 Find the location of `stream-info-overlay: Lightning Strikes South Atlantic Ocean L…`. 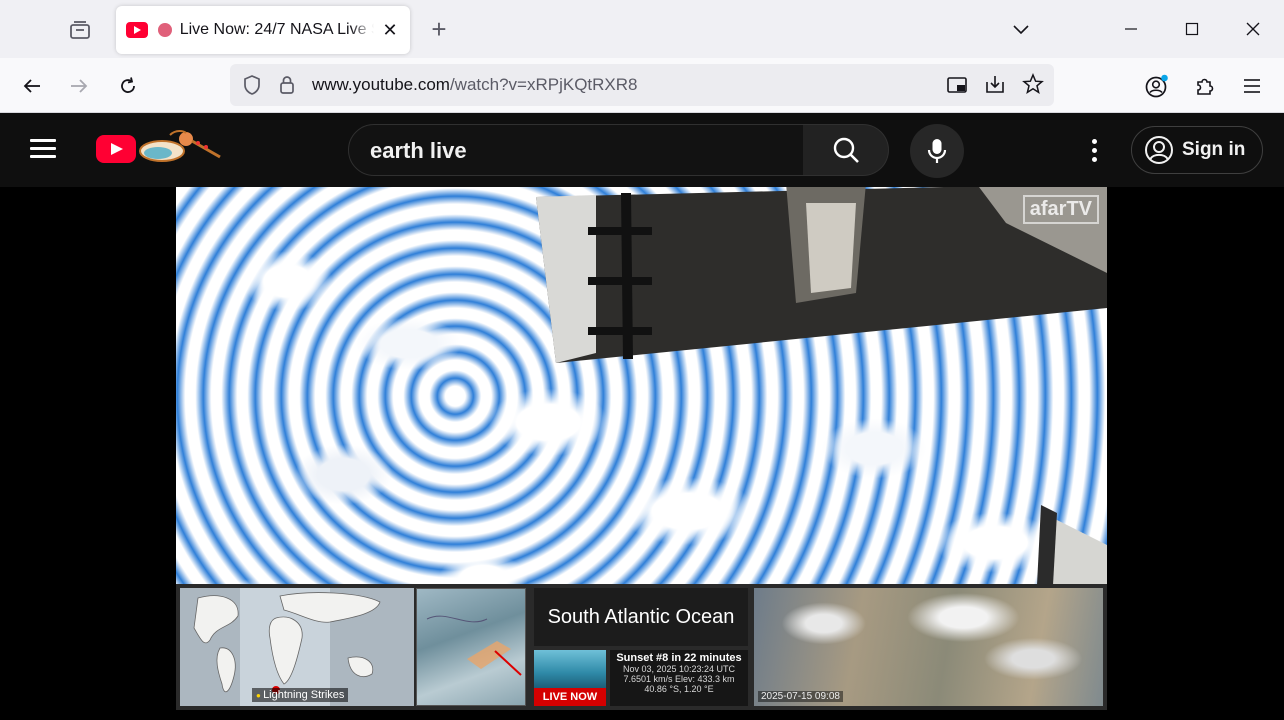

stream-info-overlay: Lightning Strikes South Atlantic Ocean L… is located at coordinates (641, 647).